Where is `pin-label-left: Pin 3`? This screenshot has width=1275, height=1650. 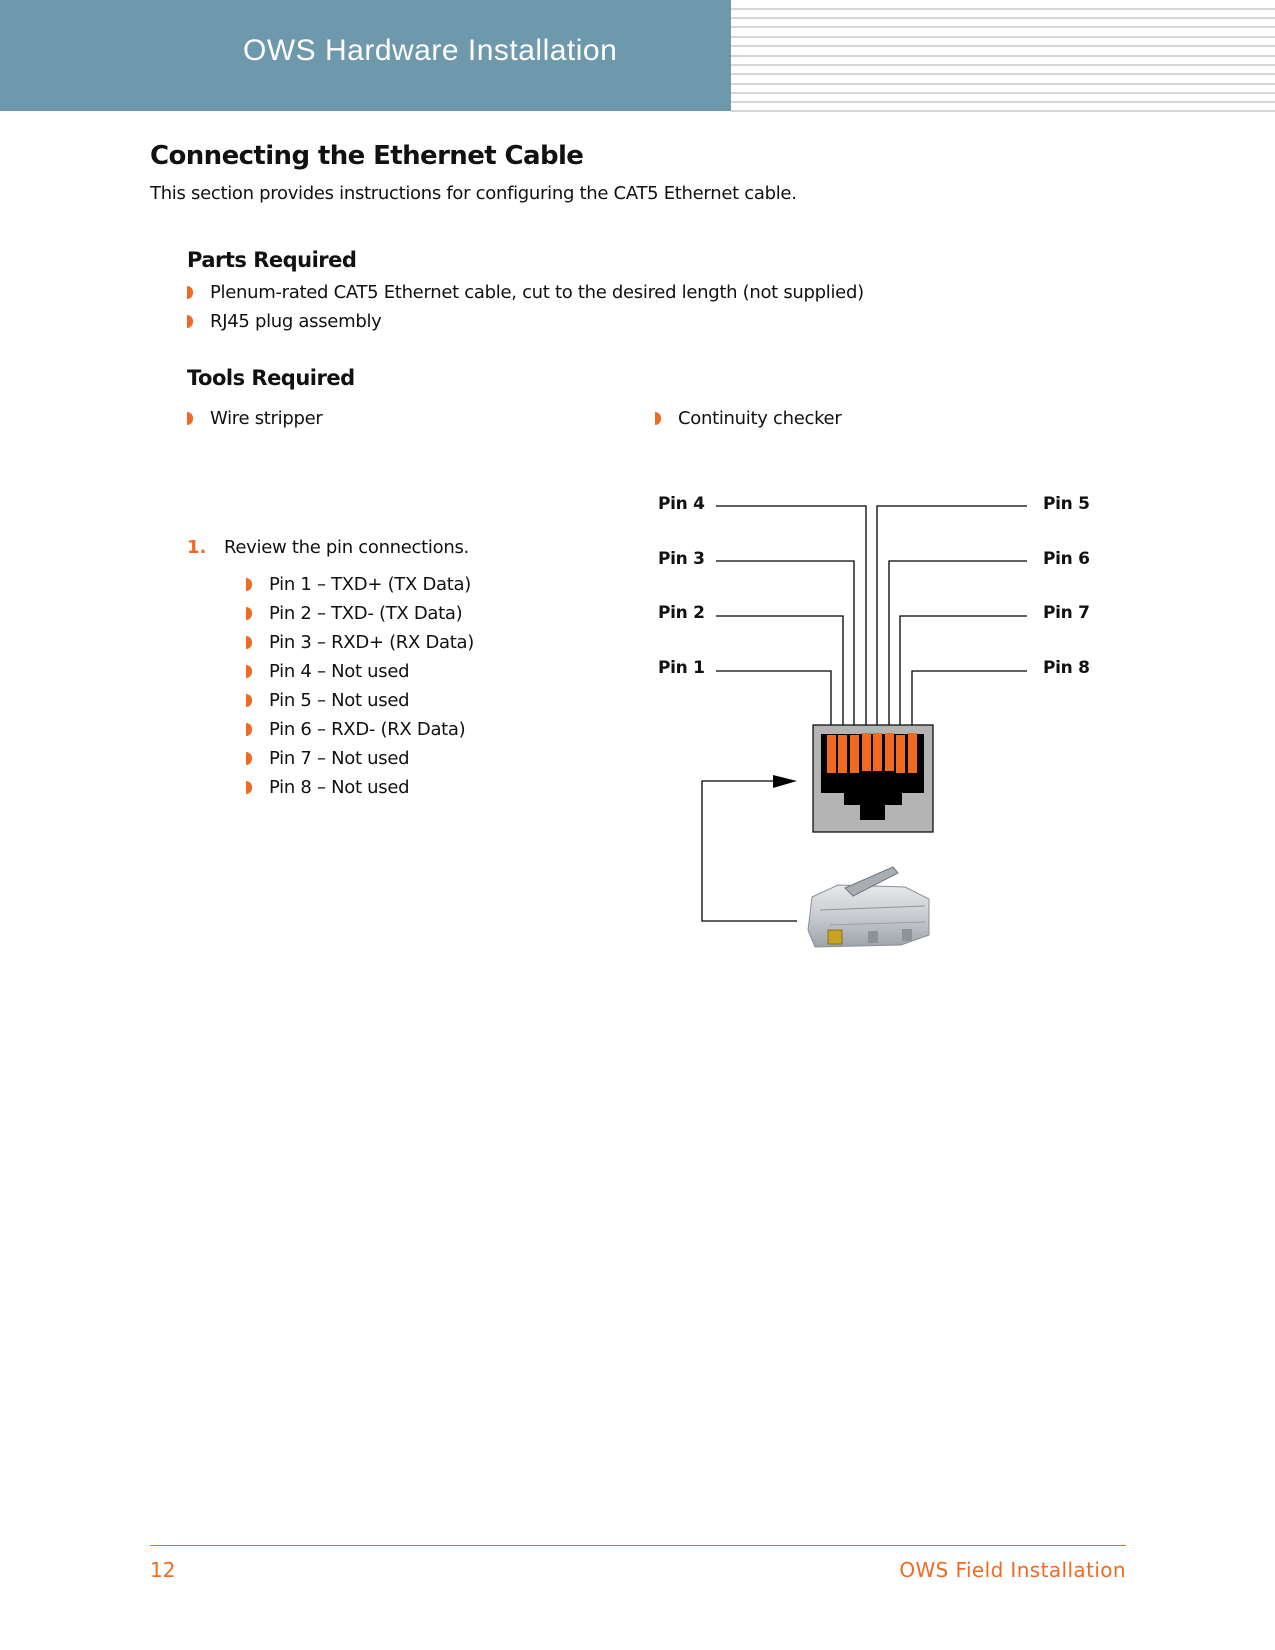
pin-label-left: Pin 3 is located at coordinates (681, 559).